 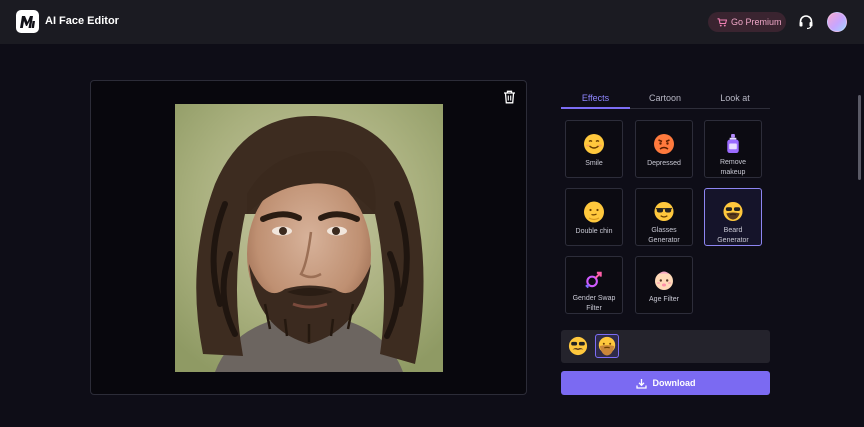 I want to click on effect-beard-generator: Beard Generator, so click(x=733, y=217).